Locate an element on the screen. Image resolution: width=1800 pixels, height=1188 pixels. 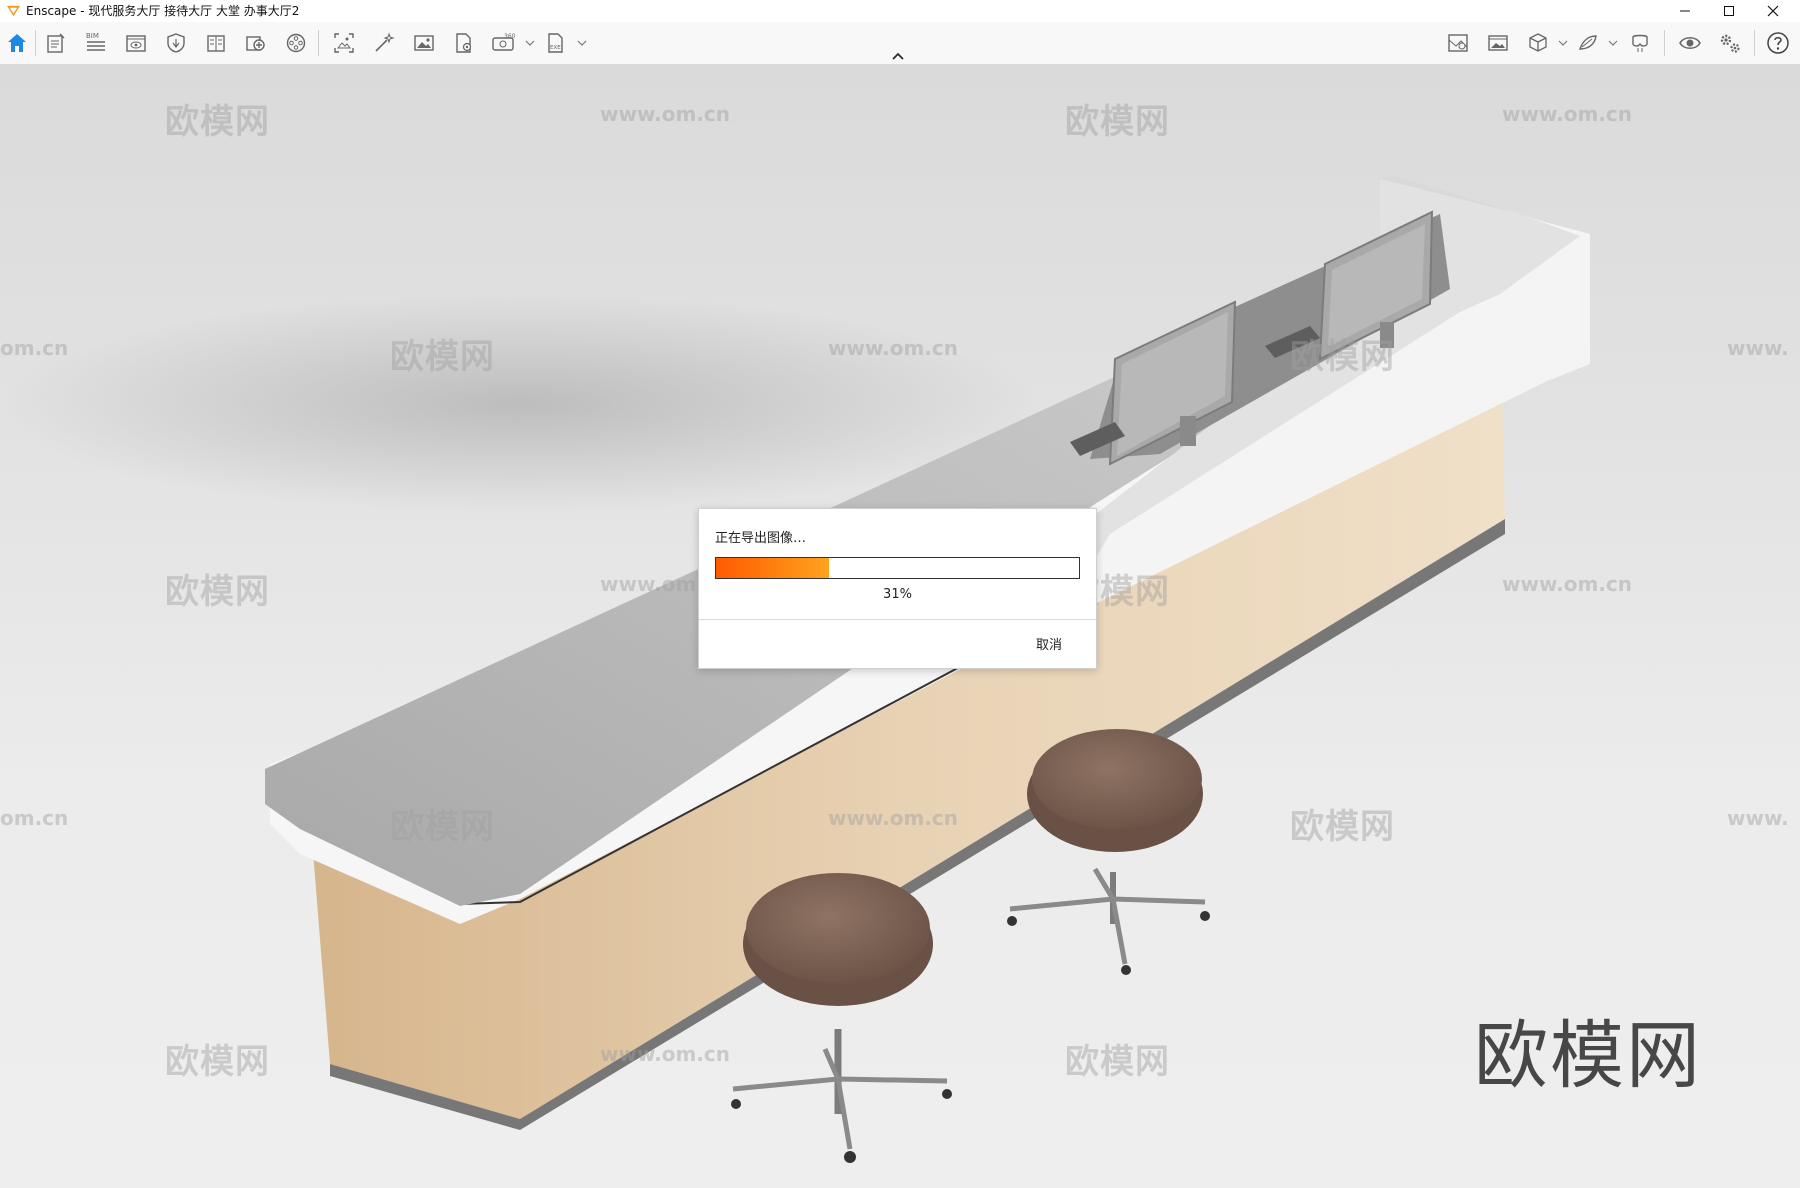
map-button is located at coordinates (1458, 43).